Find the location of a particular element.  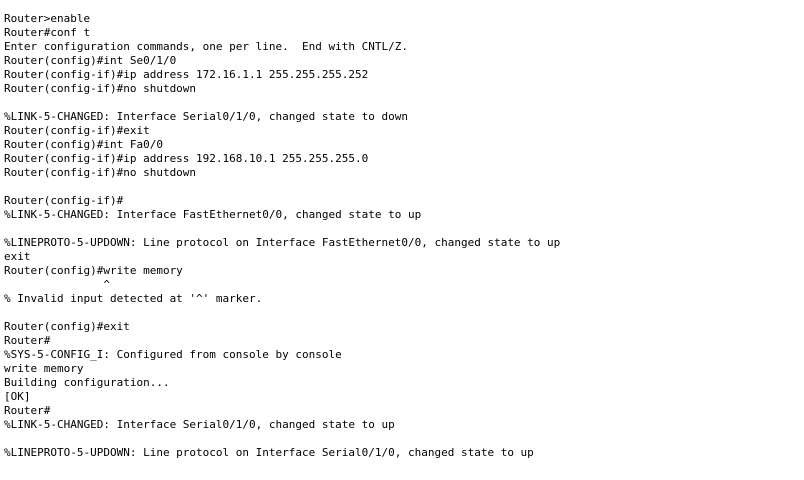

console-line: Router(config)#int Se0/1/0 is located at coordinates (90, 60).